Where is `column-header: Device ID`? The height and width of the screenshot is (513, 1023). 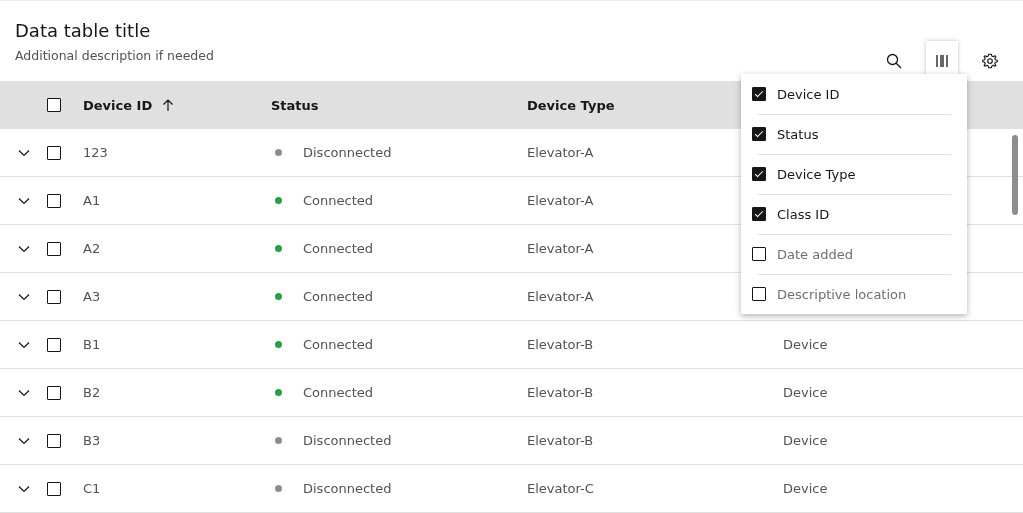
column-header: Device ID is located at coordinates (118, 105).